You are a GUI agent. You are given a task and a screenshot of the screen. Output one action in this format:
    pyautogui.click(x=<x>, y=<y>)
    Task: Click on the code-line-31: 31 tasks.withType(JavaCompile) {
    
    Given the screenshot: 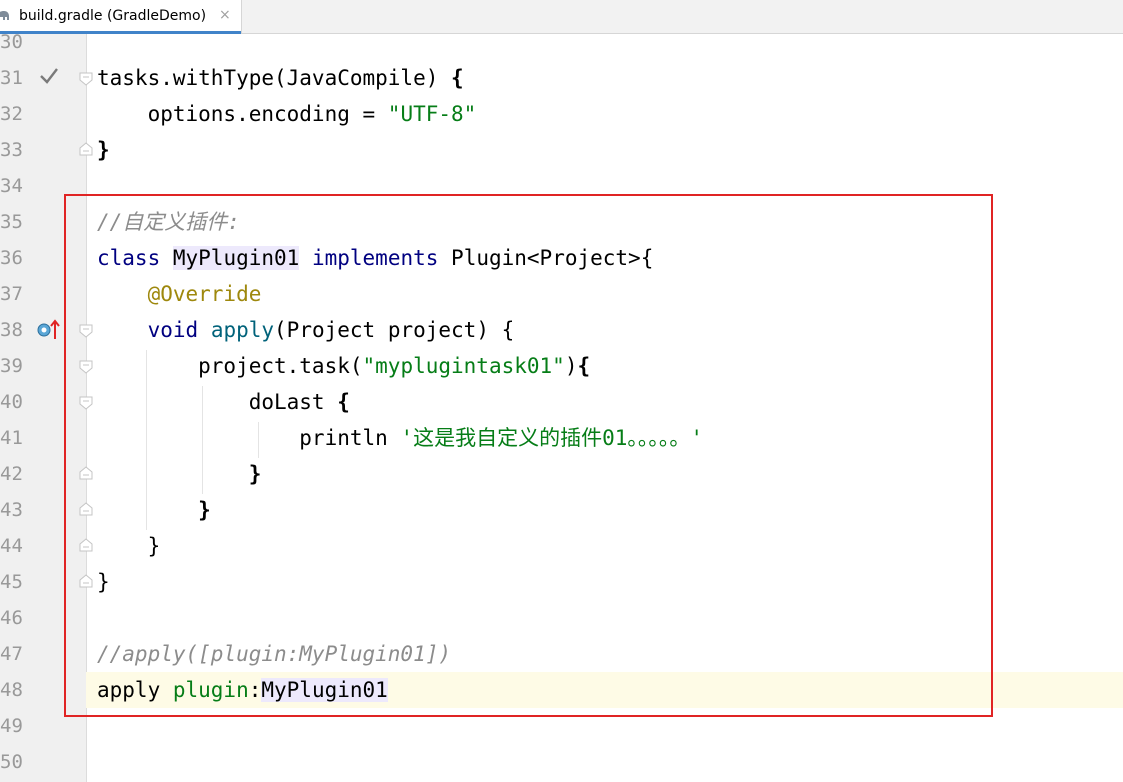 What is the action you would take?
    pyautogui.click(x=561, y=78)
    